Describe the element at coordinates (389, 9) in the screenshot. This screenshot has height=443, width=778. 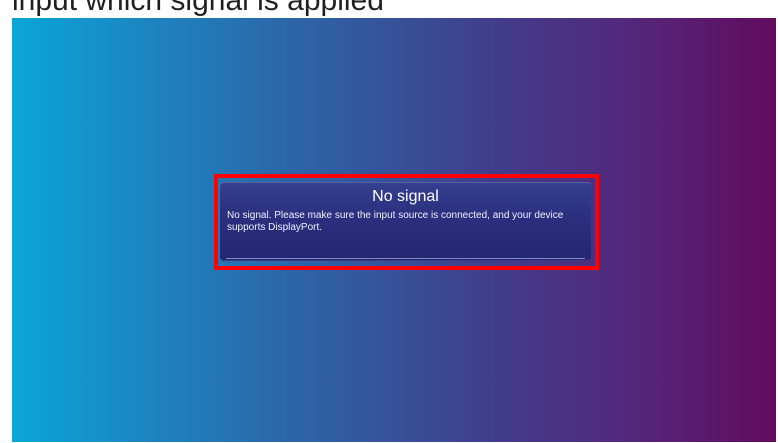
I see `top-caption: input which signal is applied` at that location.